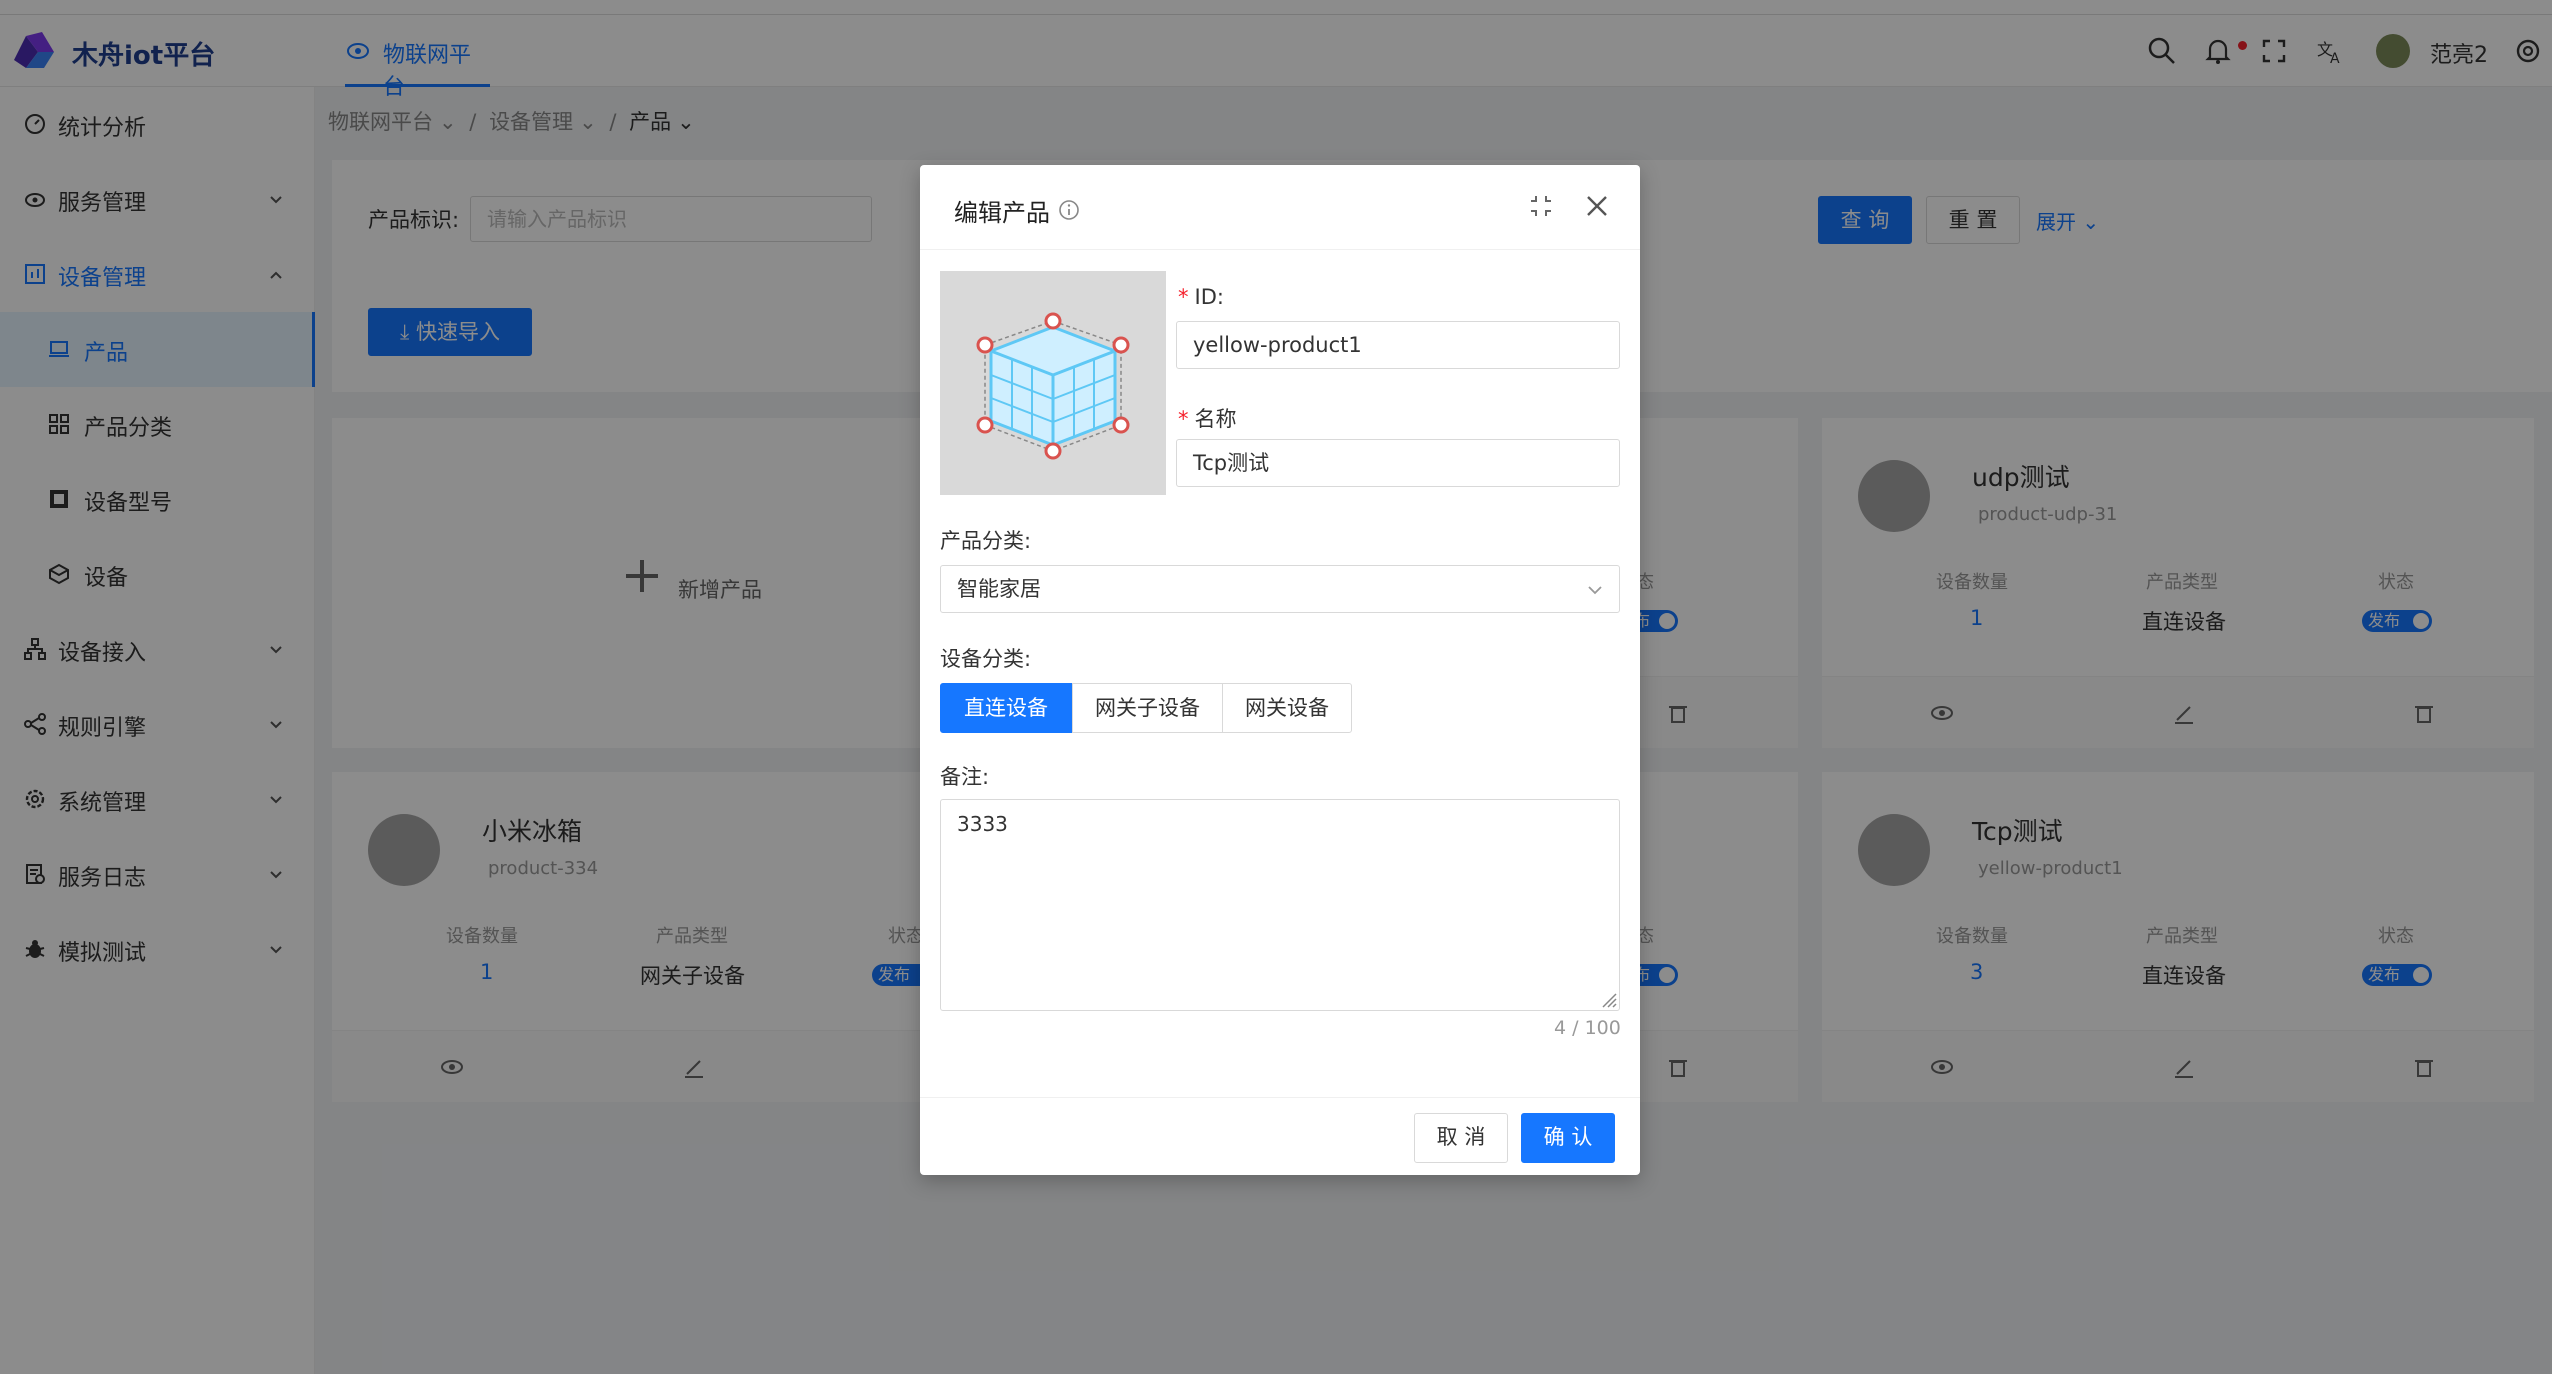 The height and width of the screenshot is (1374, 2552). I want to click on char-counter: 4 / 100, so click(1587, 1028).